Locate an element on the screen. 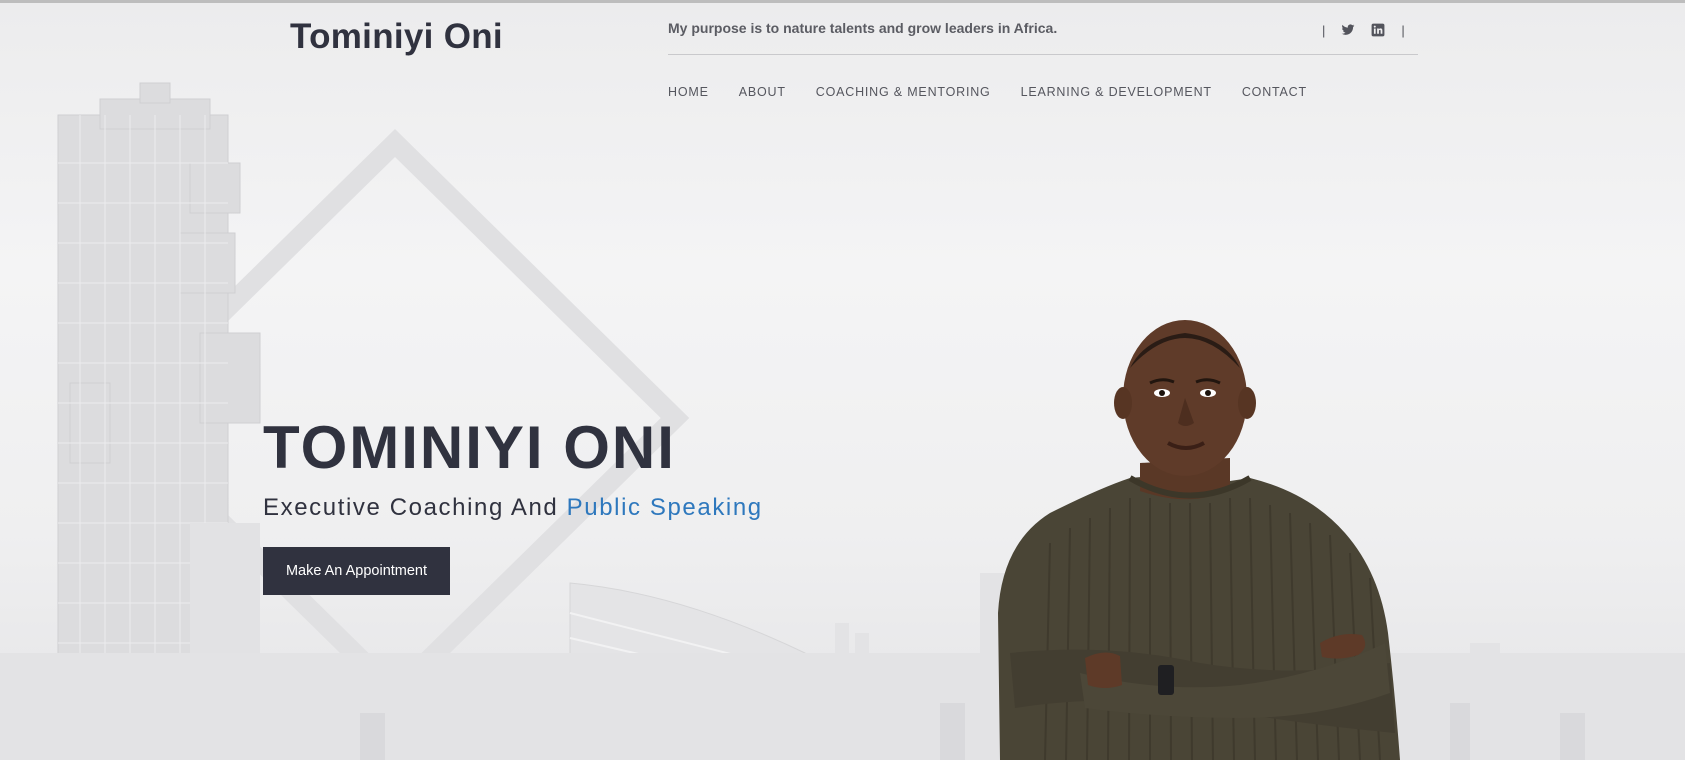 Image resolution: width=1685 pixels, height=761 pixels. linkedin-icon is located at coordinates (1378, 30).